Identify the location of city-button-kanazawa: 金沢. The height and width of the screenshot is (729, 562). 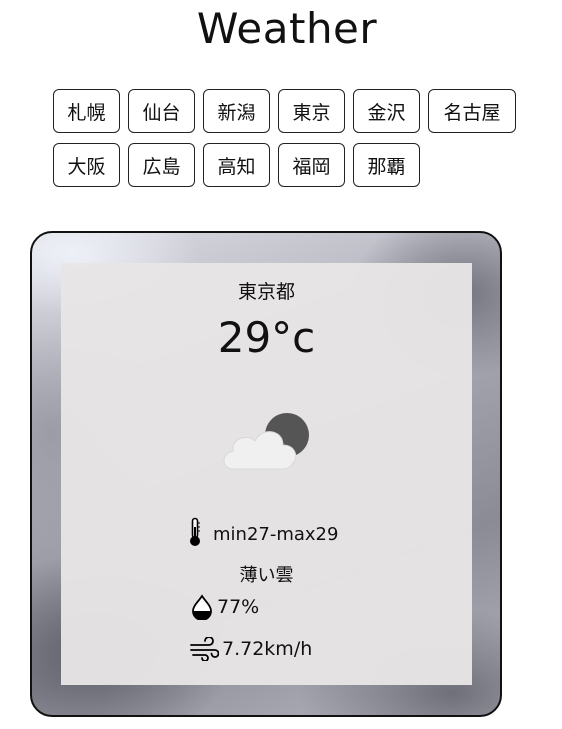
(386, 111).